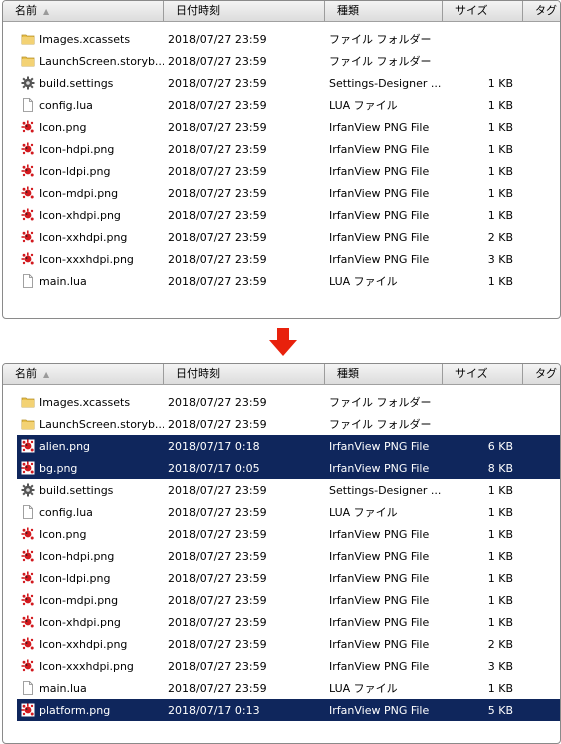 The height and width of the screenshot is (744, 561). What do you see at coordinates (283, 342) in the screenshot?
I see `arrow-down-icon` at bounding box center [283, 342].